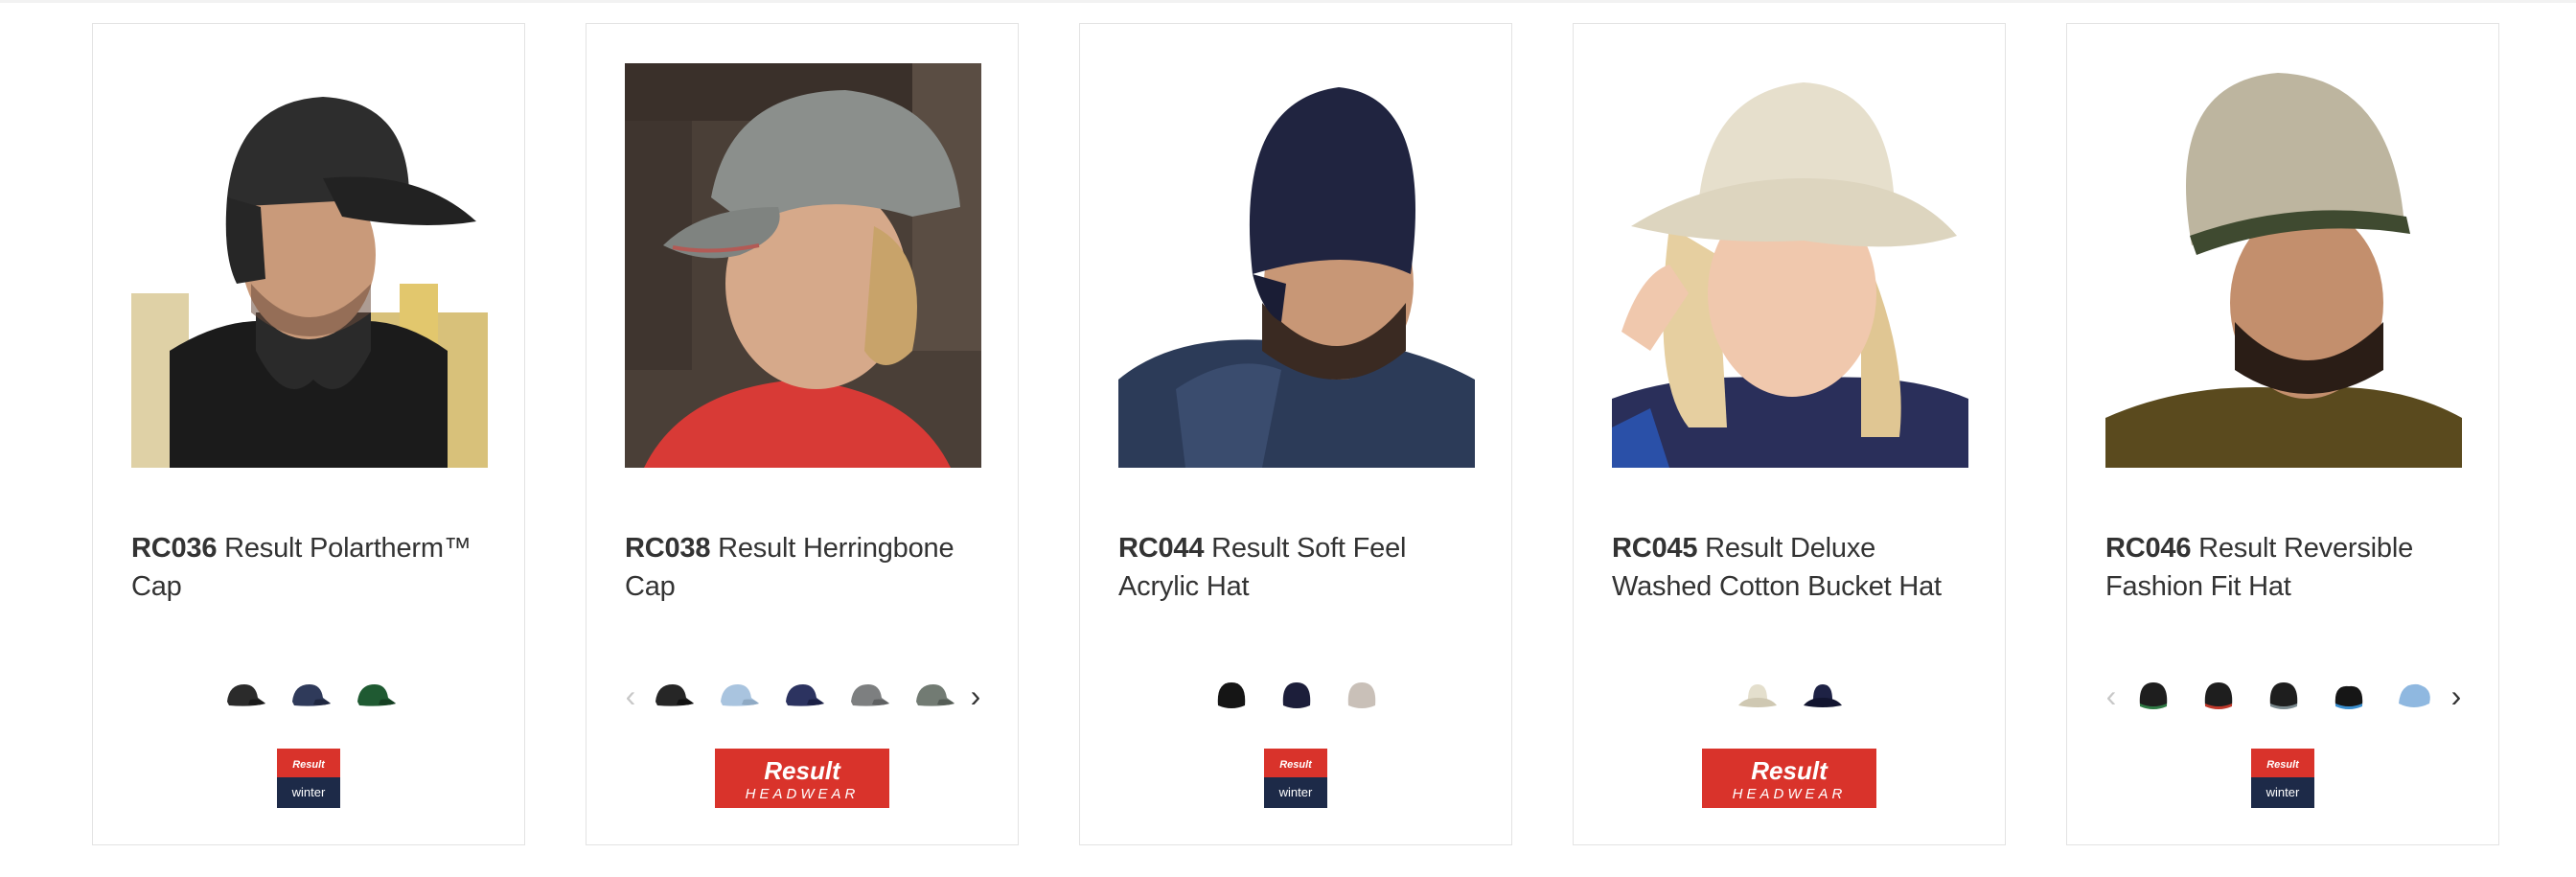  What do you see at coordinates (2219, 696) in the screenshot?
I see `swatch-reversible-black-red` at bounding box center [2219, 696].